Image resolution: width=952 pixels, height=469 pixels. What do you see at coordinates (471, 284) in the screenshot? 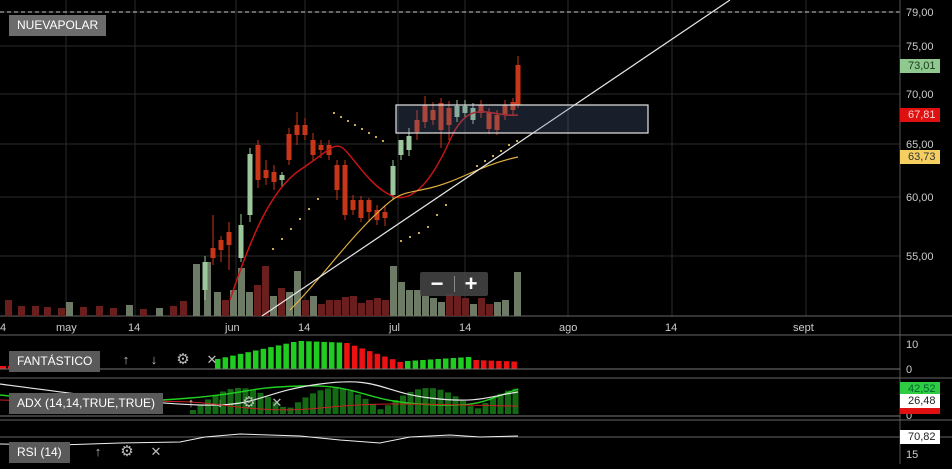
I see `zoom-in-button: +` at bounding box center [471, 284].